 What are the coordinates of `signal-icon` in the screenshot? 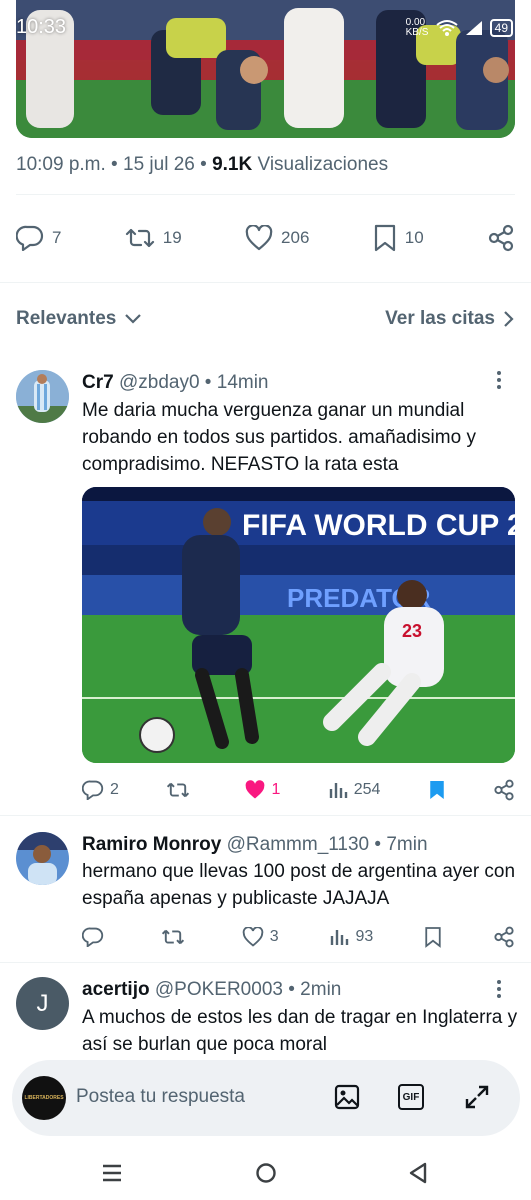 It's located at (473, 28).